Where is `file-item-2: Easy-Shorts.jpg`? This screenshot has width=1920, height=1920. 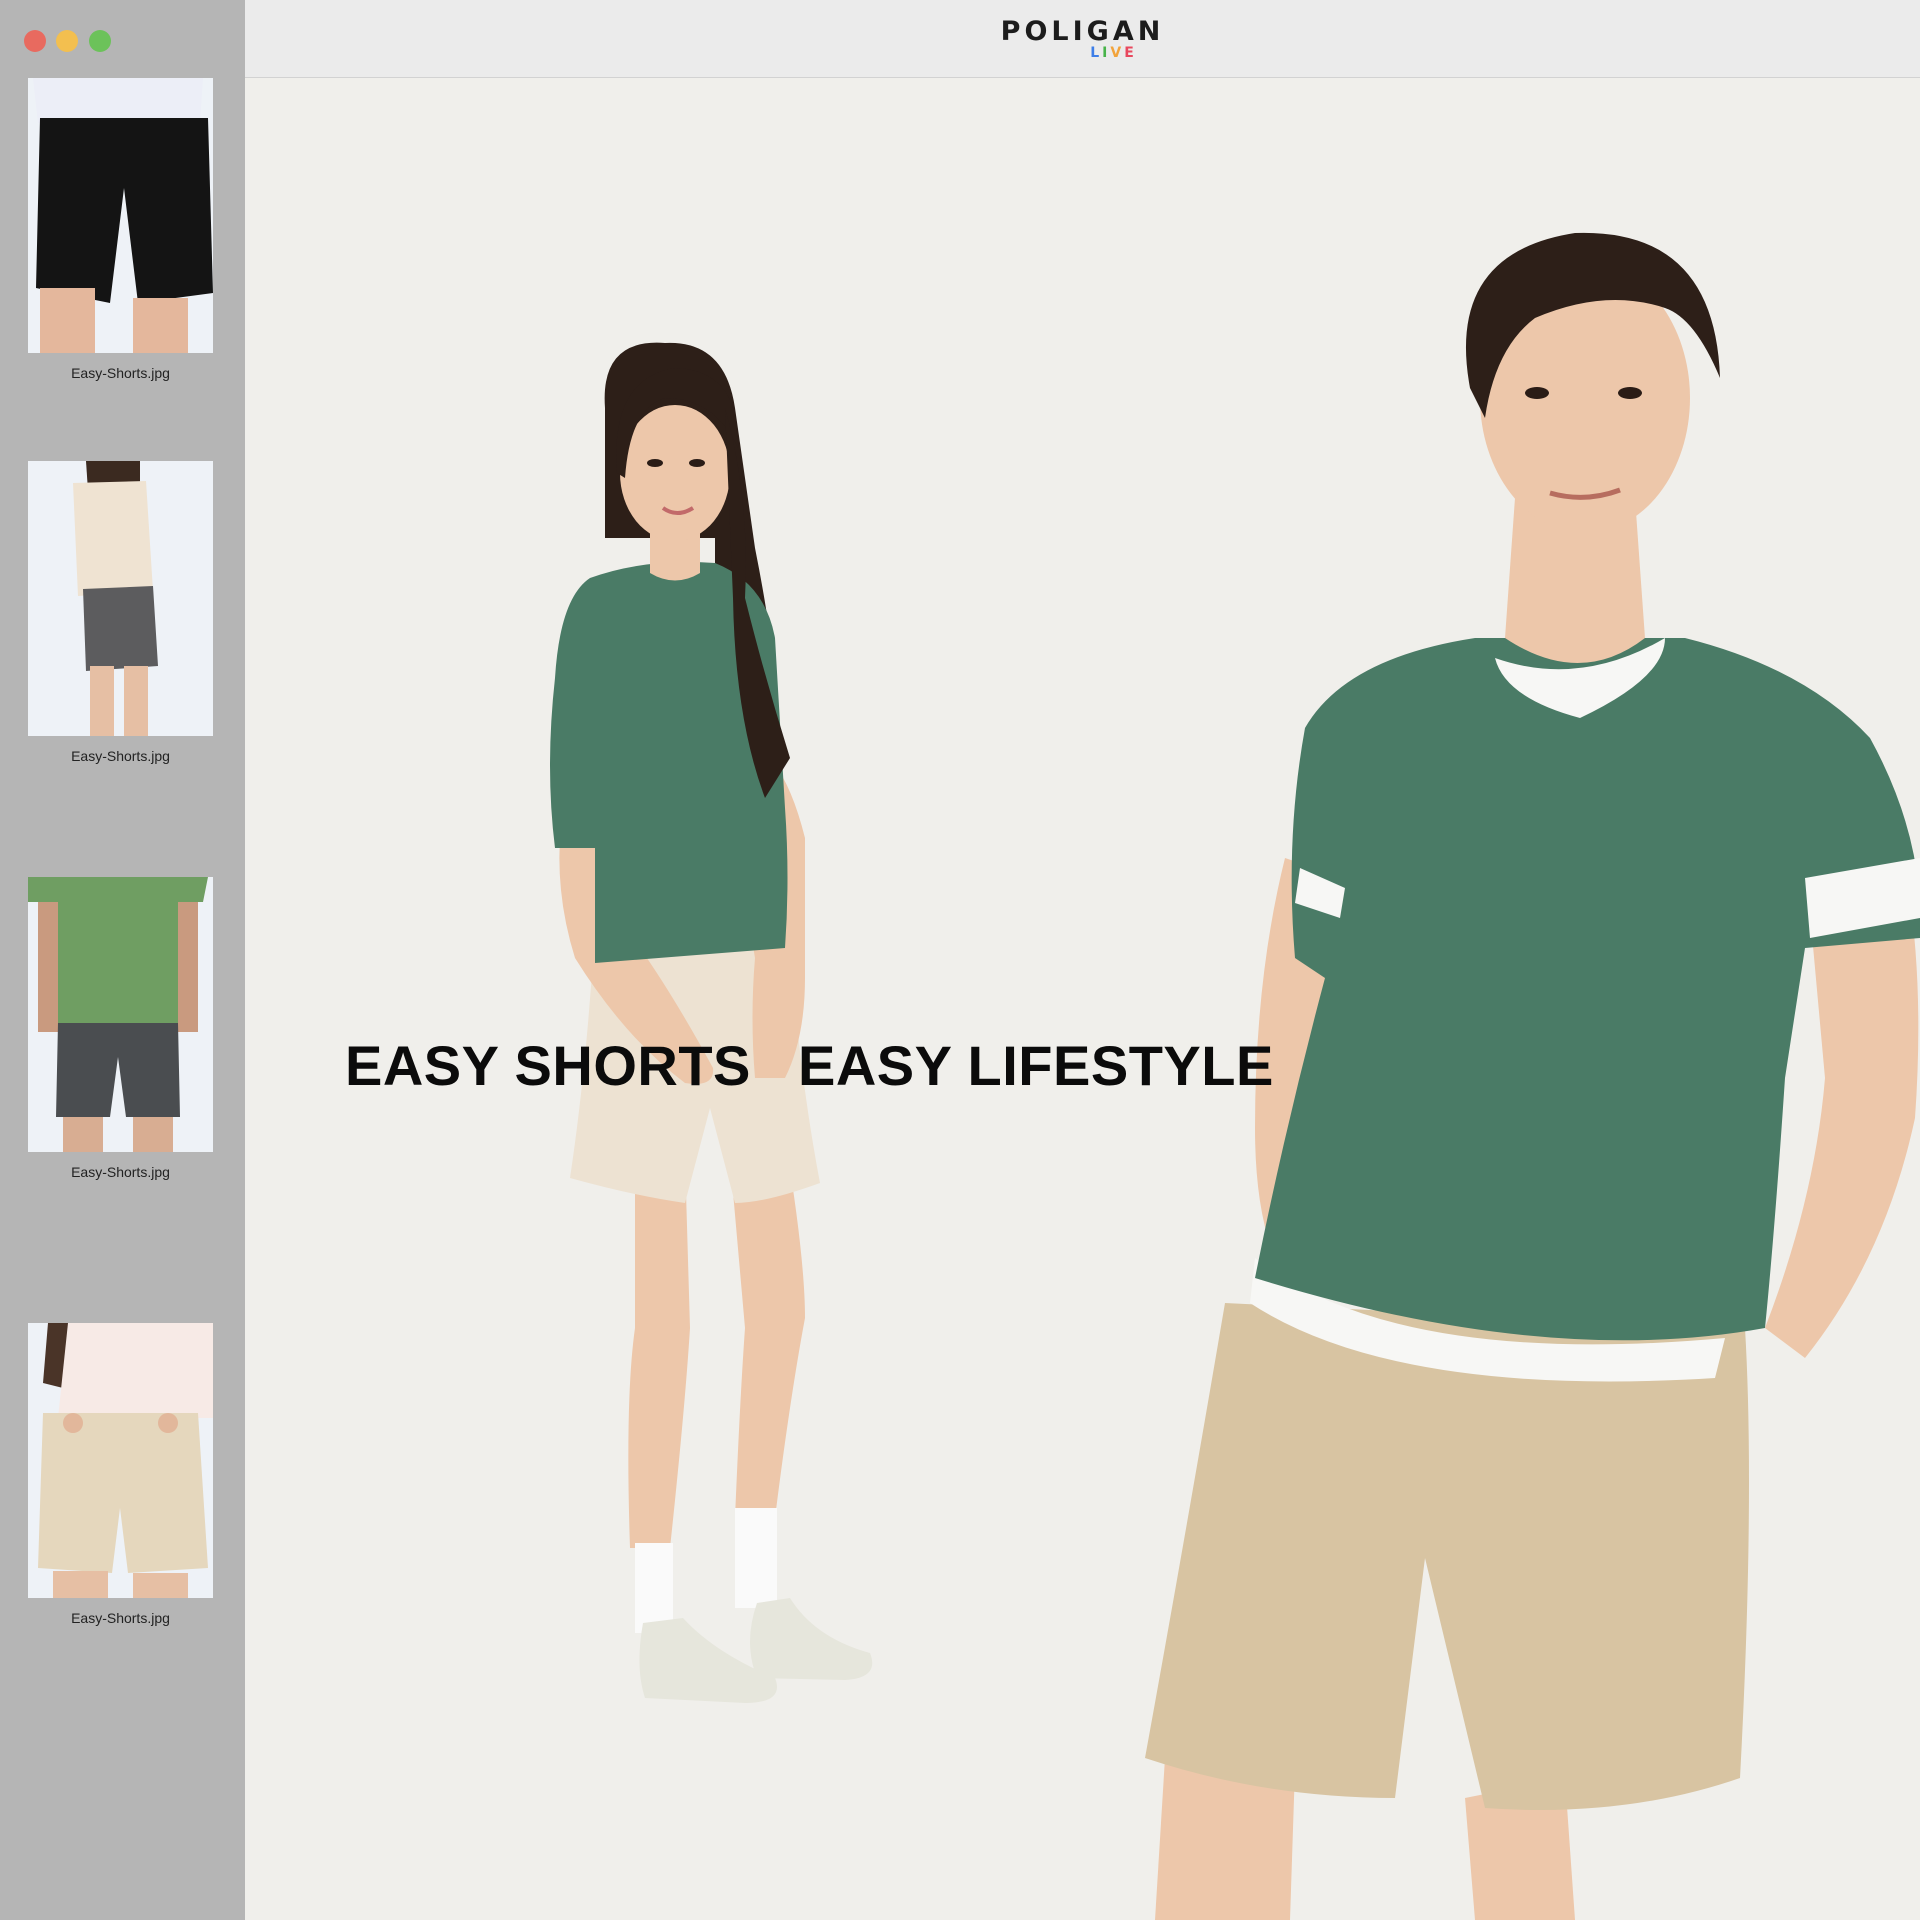
file-item-2: Easy-Shorts.jpg is located at coordinates (120, 612).